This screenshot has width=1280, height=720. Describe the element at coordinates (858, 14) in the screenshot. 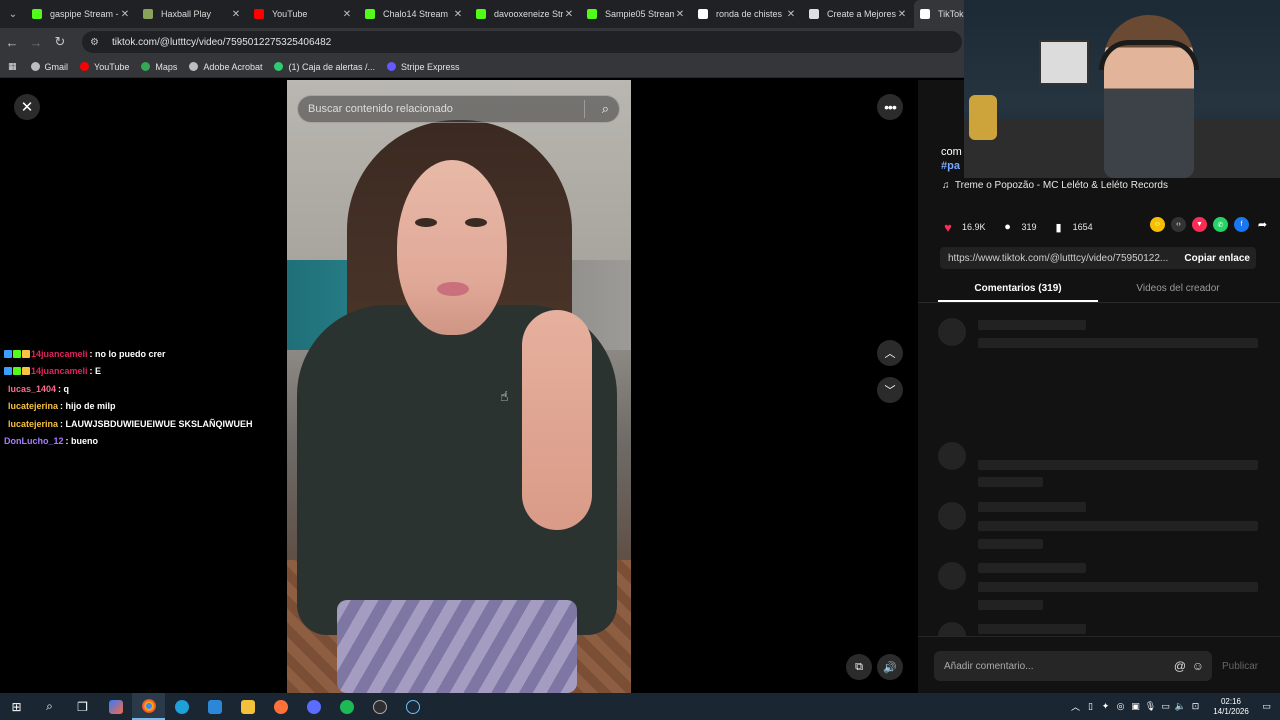

I see `browser-tab: Create a Mejores ✕` at that location.